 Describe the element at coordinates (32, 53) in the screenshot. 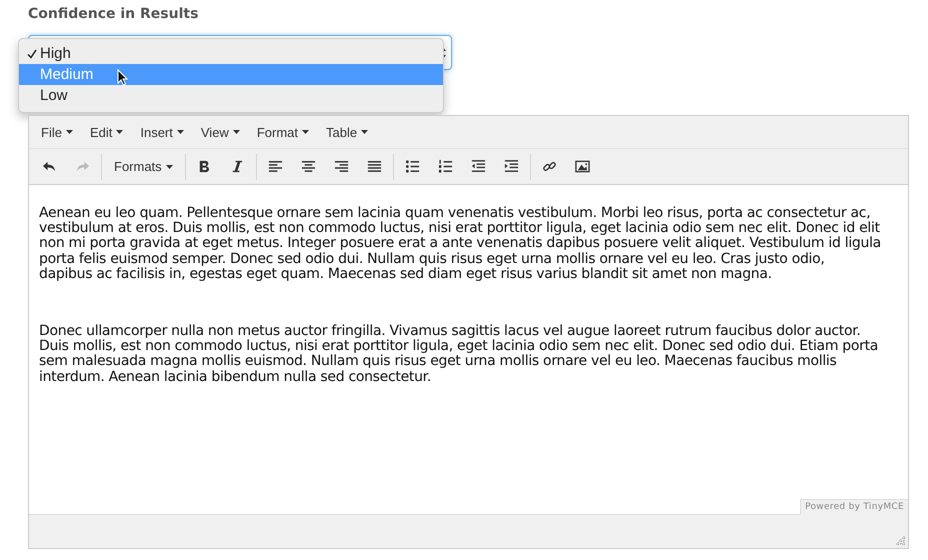

I see `check-icon` at that location.